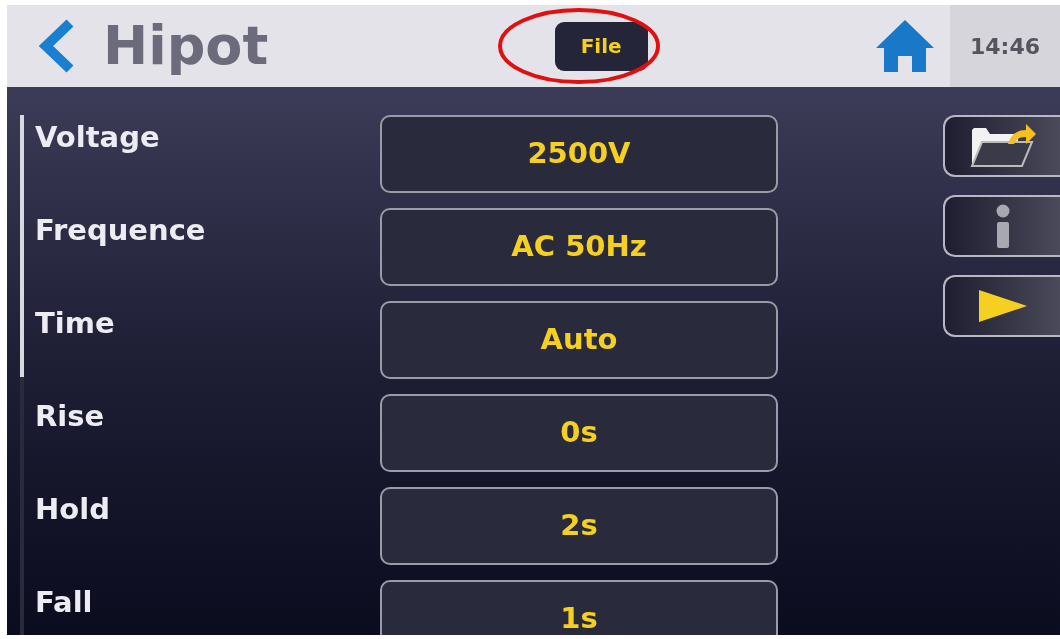 This screenshot has height=639, width=1060. What do you see at coordinates (22, 246) in the screenshot?
I see `scrollbar-thumb` at bounding box center [22, 246].